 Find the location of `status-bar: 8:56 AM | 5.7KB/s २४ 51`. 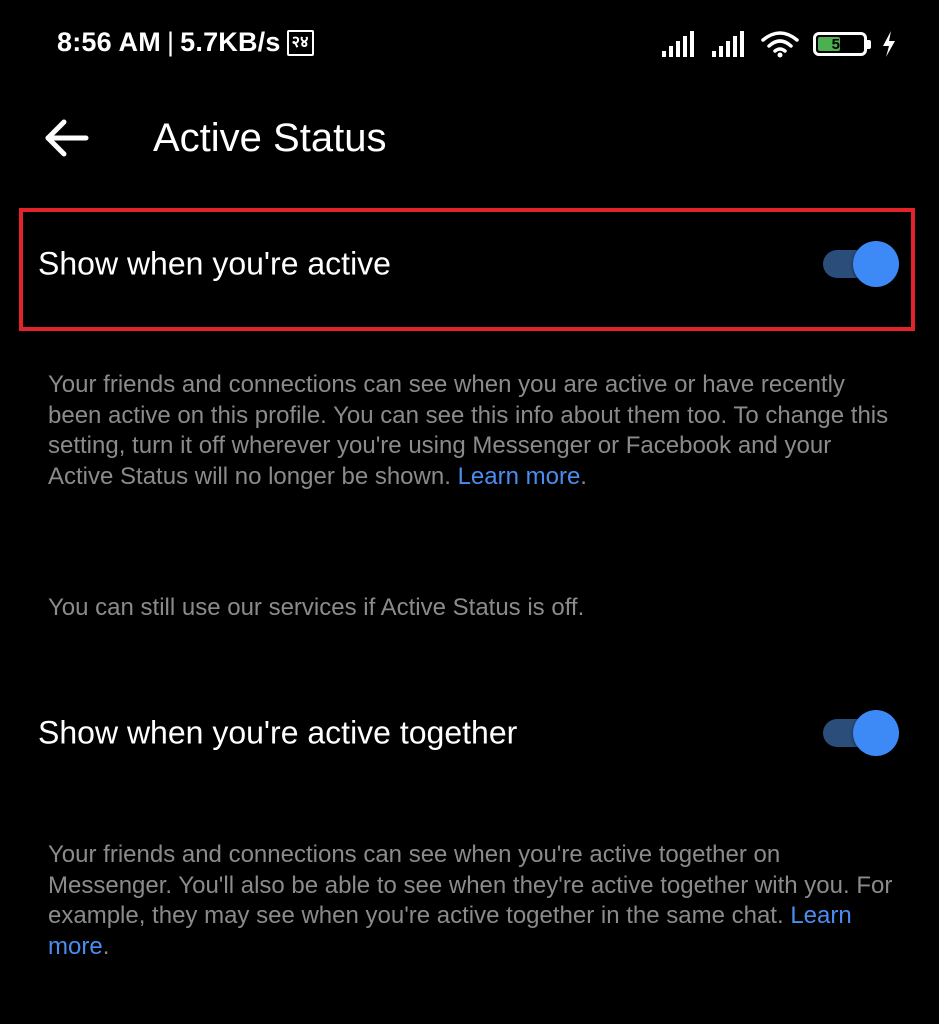

status-bar: 8:56 AM | 5.7KB/s २४ 51 is located at coordinates (469, 45).